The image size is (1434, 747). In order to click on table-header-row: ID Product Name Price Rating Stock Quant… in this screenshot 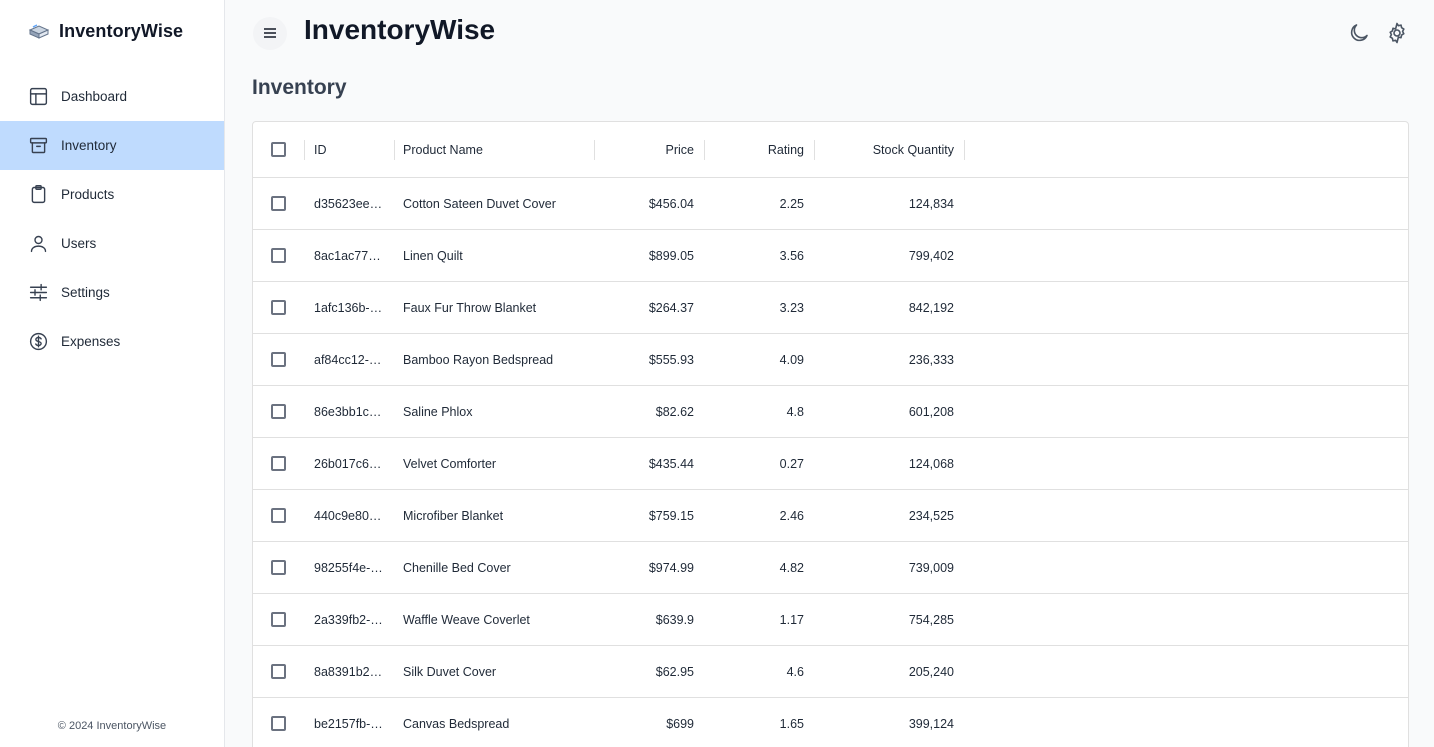, I will do `click(830, 150)`.